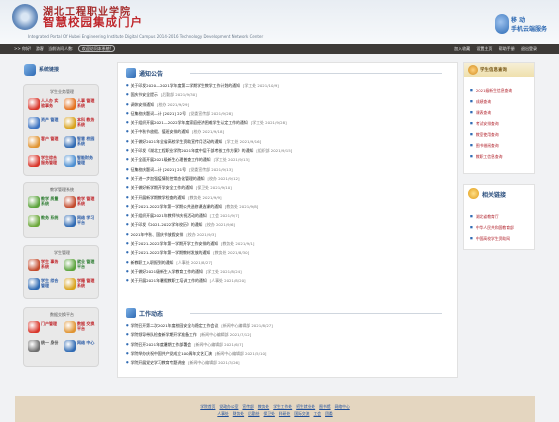  I want to click on footer-link: 团委, so click(329, 413).